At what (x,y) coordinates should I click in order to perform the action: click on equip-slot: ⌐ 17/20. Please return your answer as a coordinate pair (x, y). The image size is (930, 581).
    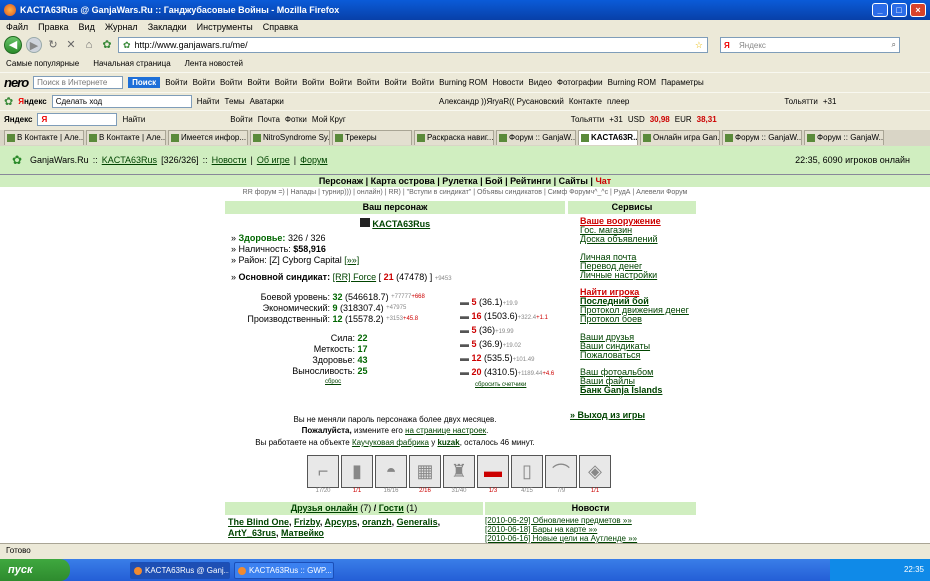
    Looking at the image, I should click on (323, 477).